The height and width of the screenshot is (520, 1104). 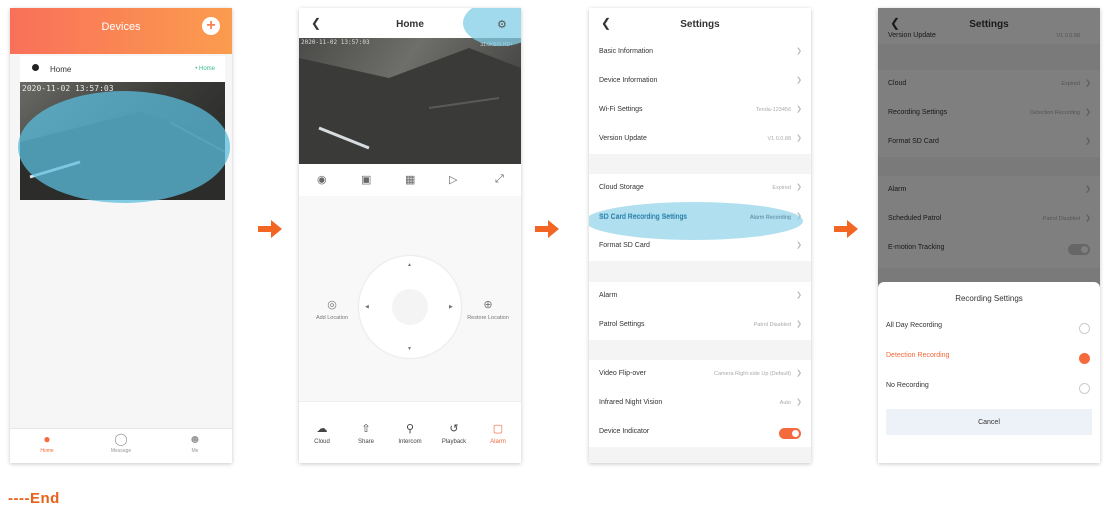 What do you see at coordinates (700, 188) in the screenshot?
I see `settings-row-cloud-storage: Cloud Storage Expired ❯` at bounding box center [700, 188].